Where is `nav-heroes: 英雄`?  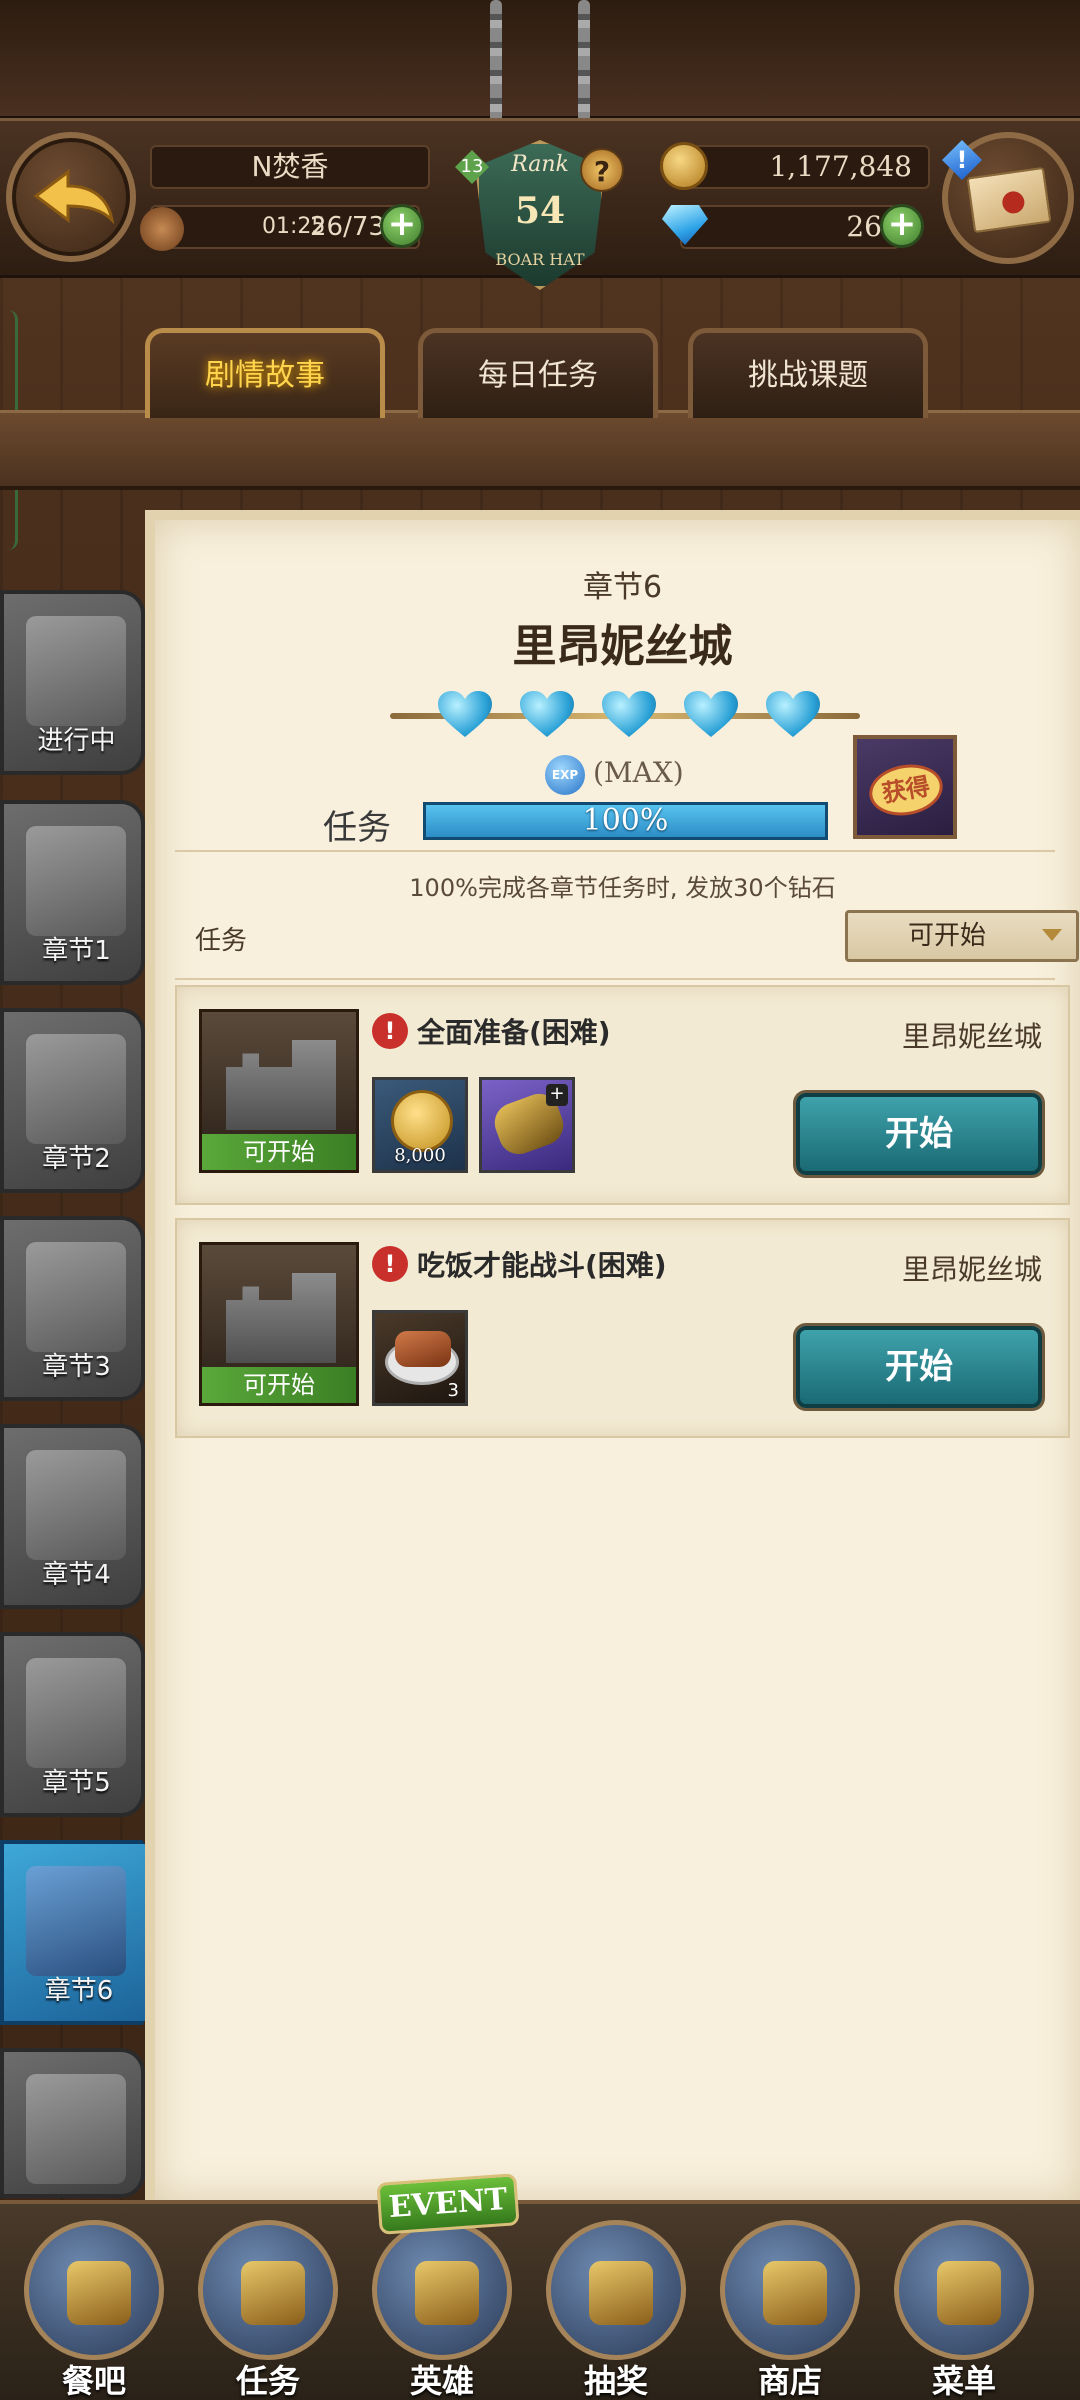
nav-heroes: 英雄 is located at coordinates (442, 2303).